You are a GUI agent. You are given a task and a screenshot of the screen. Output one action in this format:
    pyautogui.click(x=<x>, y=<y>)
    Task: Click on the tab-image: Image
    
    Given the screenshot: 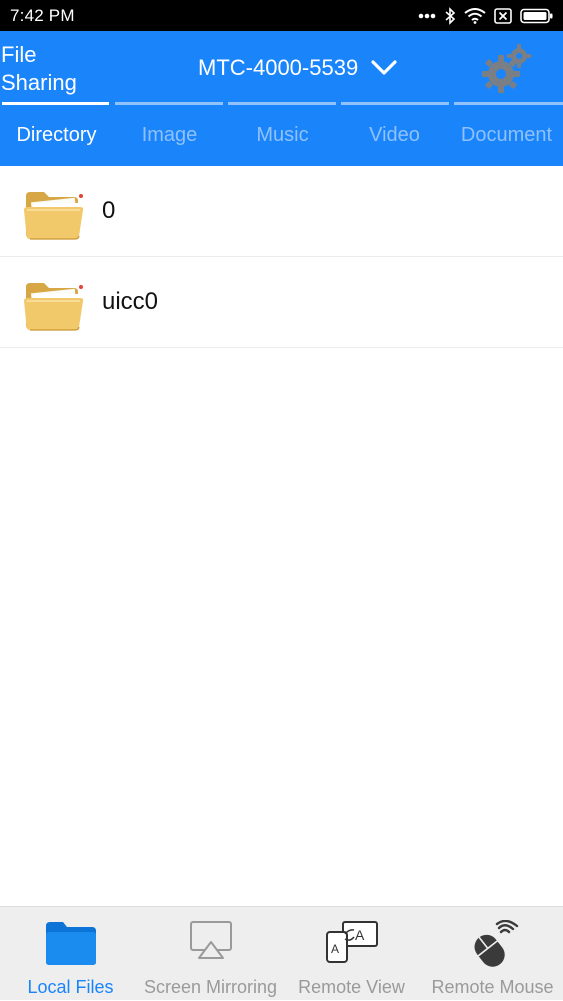 What is the action you would take?
    pyautogui.click(x=169, y=135)
    